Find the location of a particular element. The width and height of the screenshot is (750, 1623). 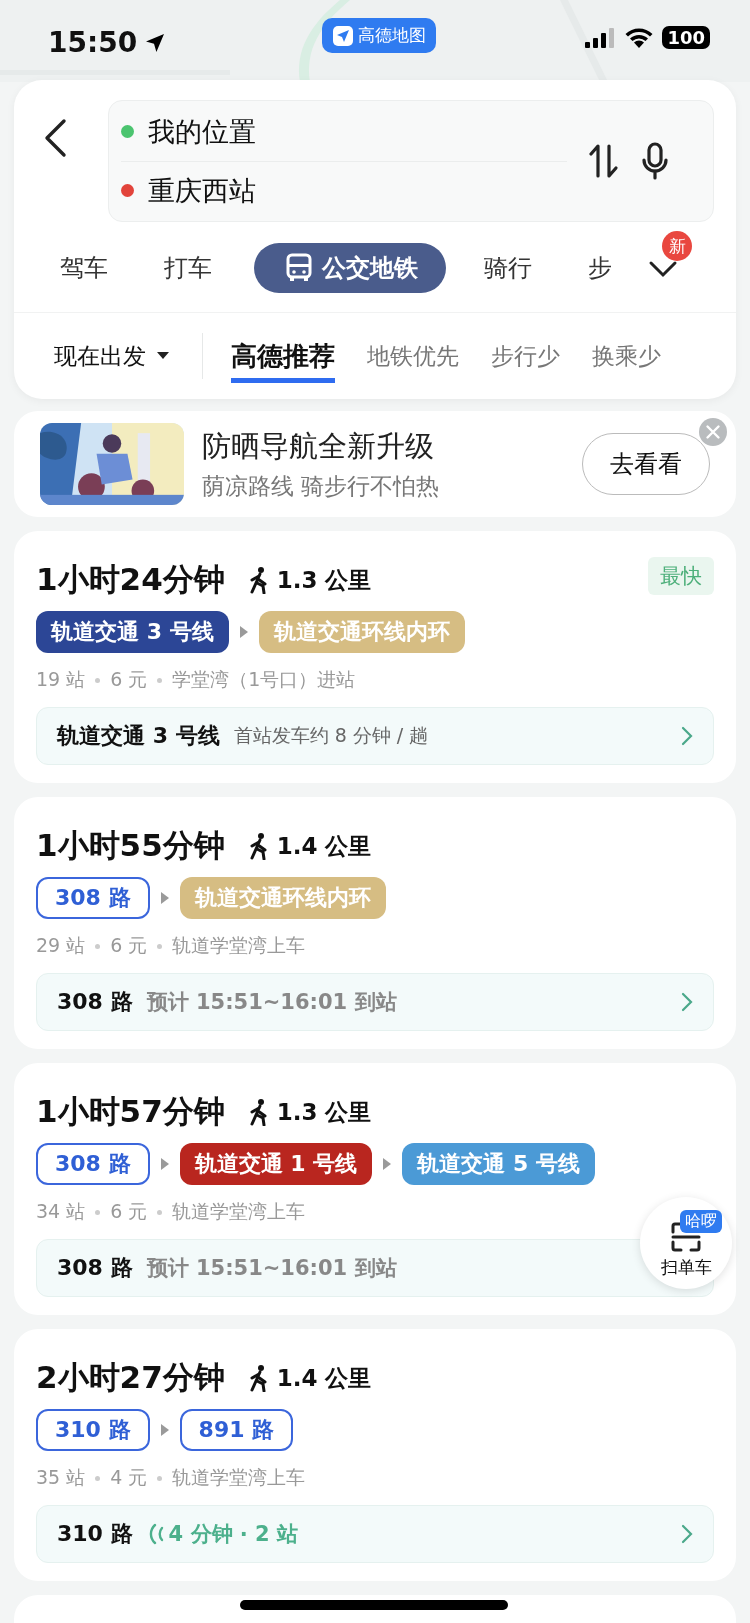

line-name: 轨道交通 3 号线 is located at coordinates (138, 736).